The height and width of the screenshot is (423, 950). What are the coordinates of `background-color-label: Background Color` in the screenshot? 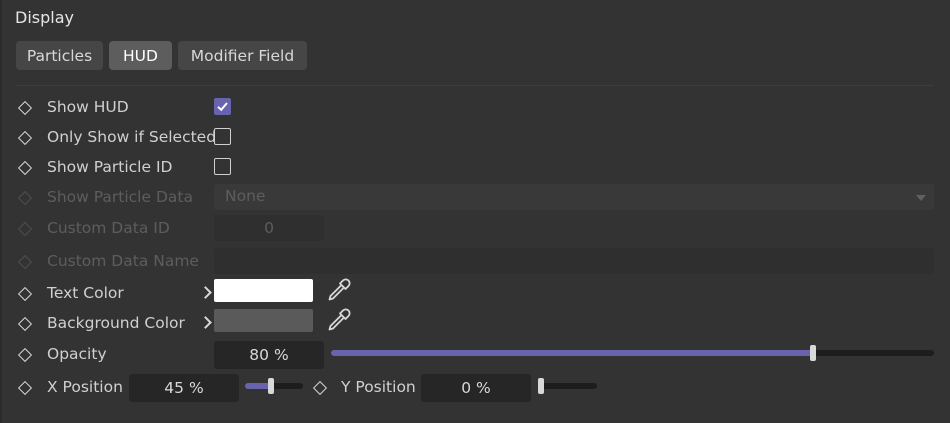 It's located at (116, 323).